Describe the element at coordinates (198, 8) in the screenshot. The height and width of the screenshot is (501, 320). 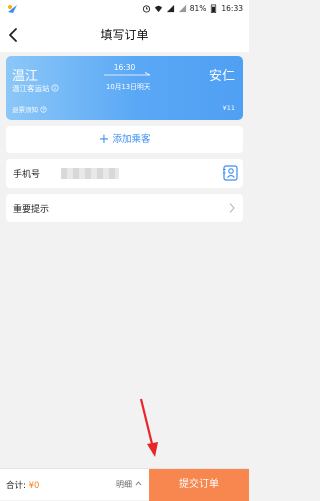
I see `battery-percent: 81%` at that location.